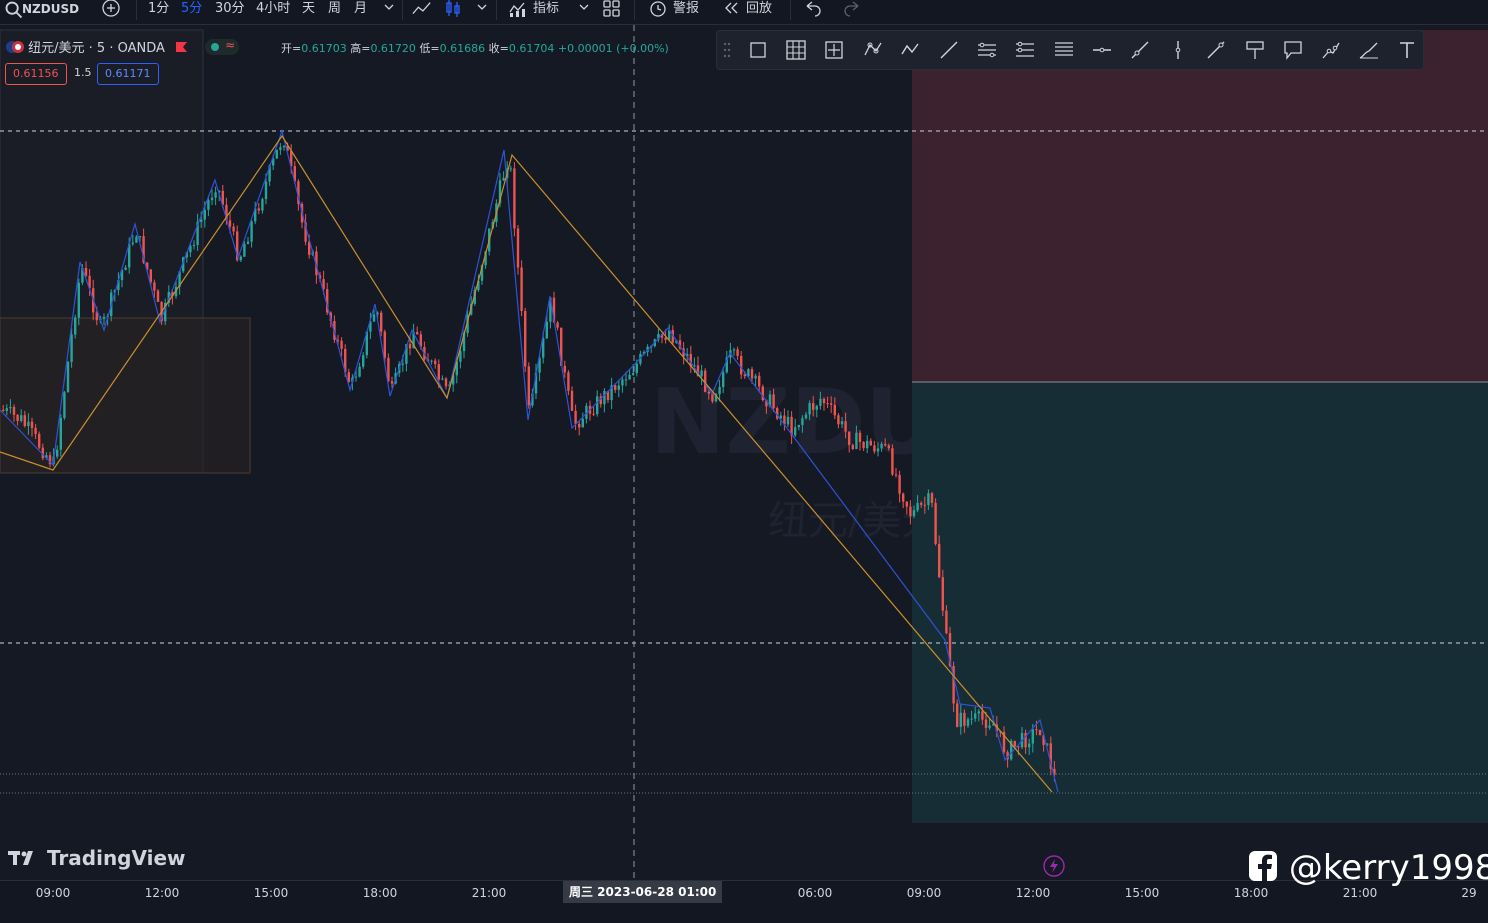  What do you see at coordinates (732, 10) in the screenshot?
I see `rewind-icon` at bounding box center [732, 10].